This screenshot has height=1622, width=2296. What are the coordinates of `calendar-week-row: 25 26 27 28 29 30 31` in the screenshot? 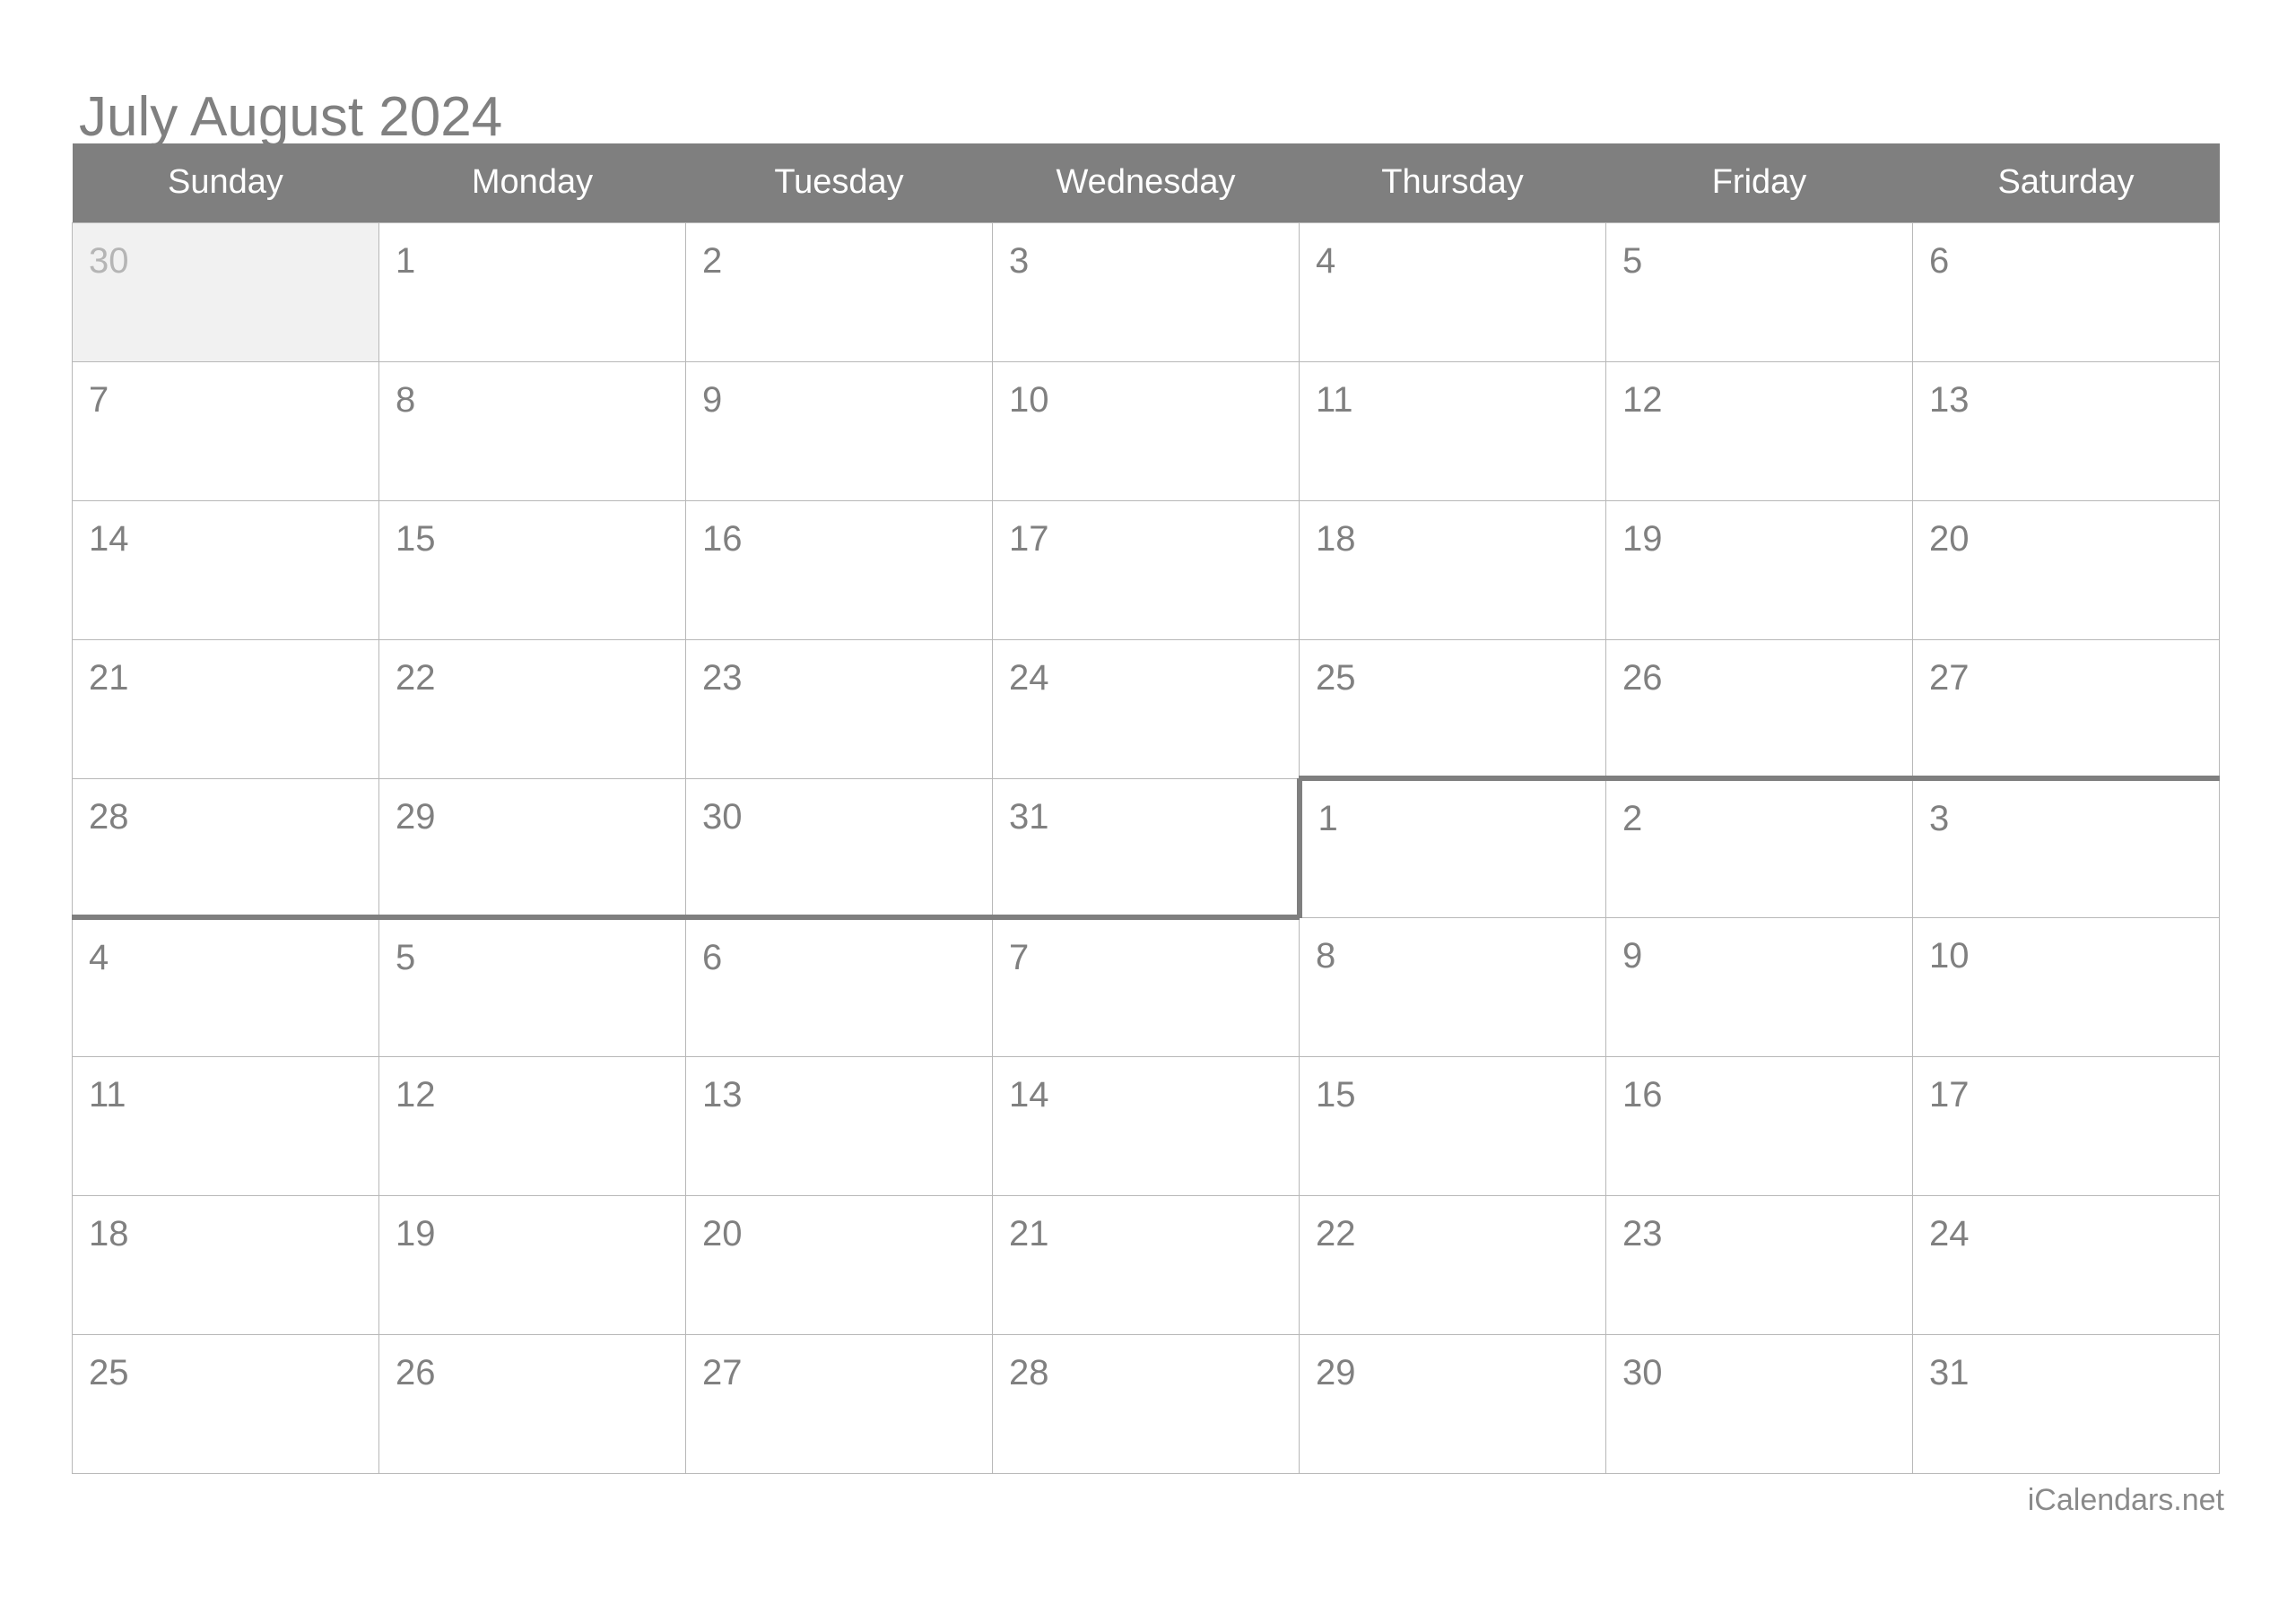 It's located at (1146, 1403).